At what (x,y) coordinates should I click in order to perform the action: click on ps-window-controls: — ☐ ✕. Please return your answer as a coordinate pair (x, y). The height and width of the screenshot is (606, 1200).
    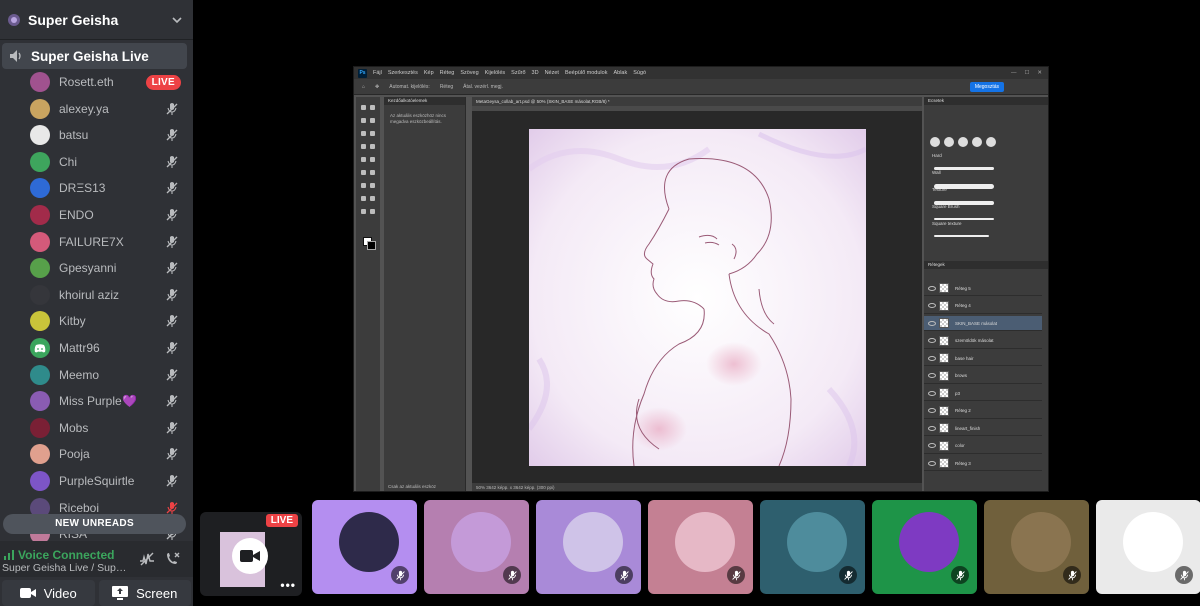
    Looking at the image, I should click on (1029, 73).